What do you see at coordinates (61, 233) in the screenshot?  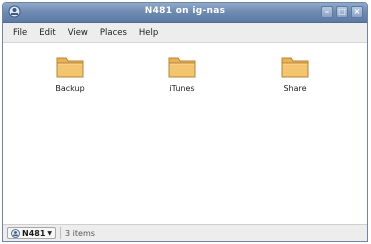 I see `status-divider` at bounding box center [61, 233].